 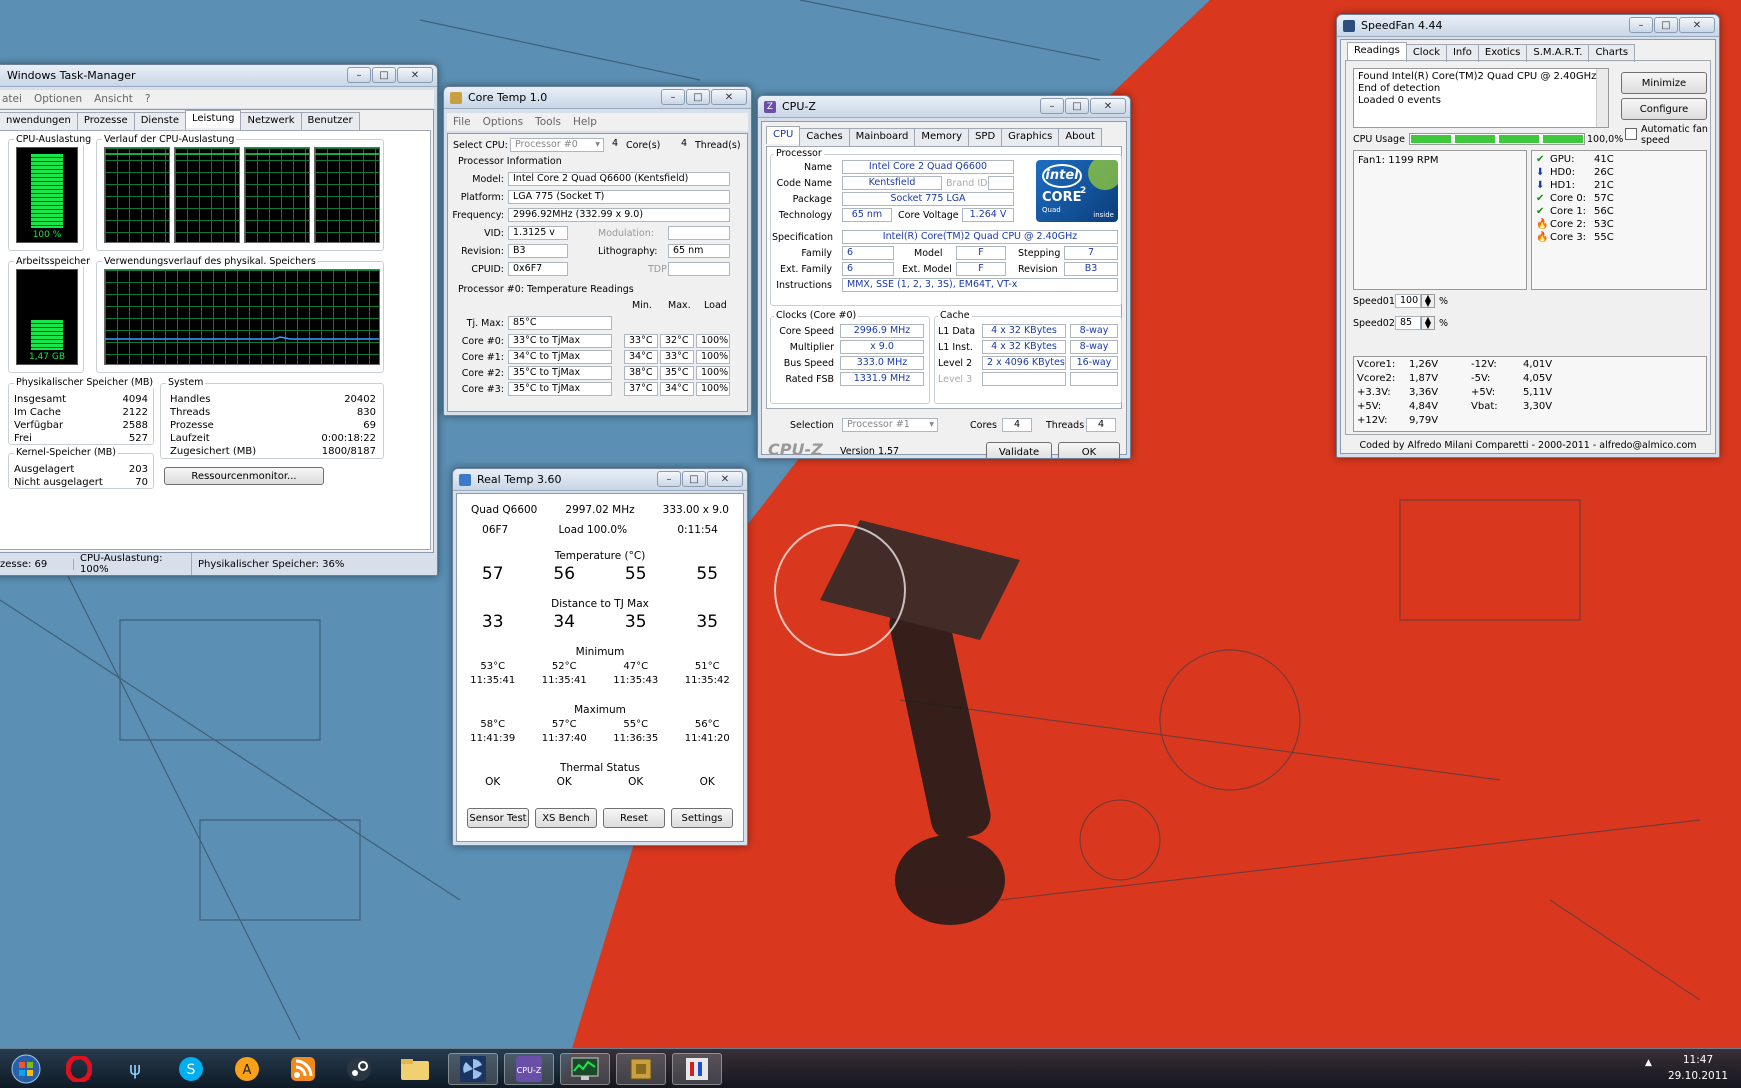 I want to click on opera-icon, so click(x=79, y=1069).